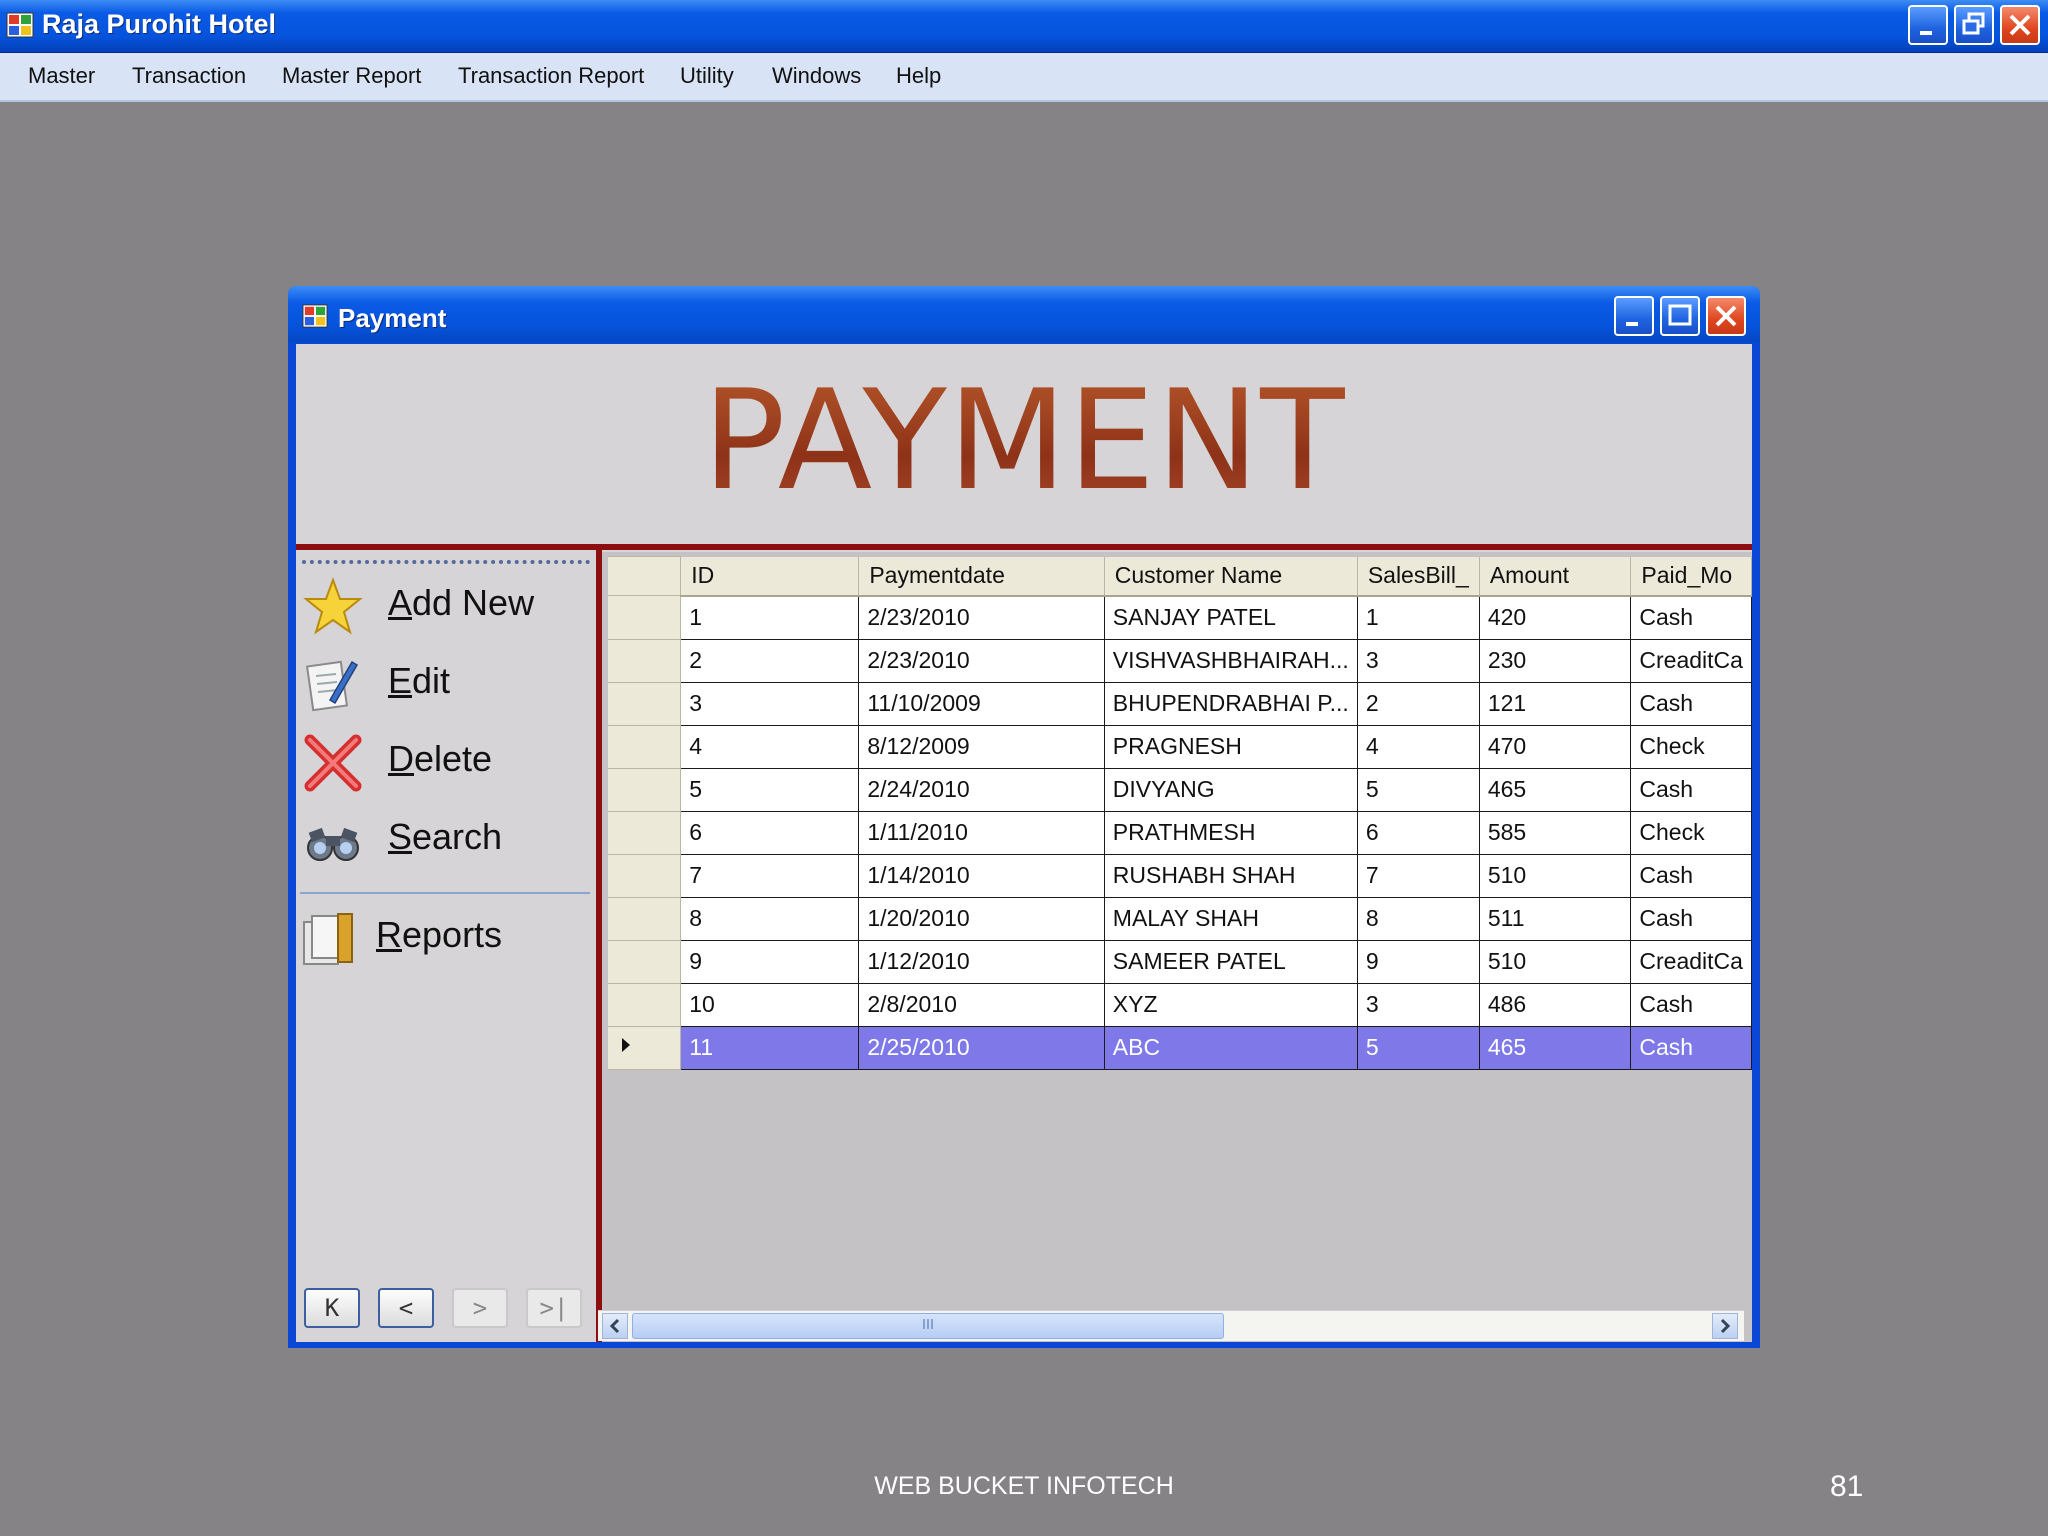 The image size is (2048, 1536). What do you see at coordinates (1555, 576) in the screenshot?
I see `column-header-amount: Amount` at bounding box center [1555, 576].